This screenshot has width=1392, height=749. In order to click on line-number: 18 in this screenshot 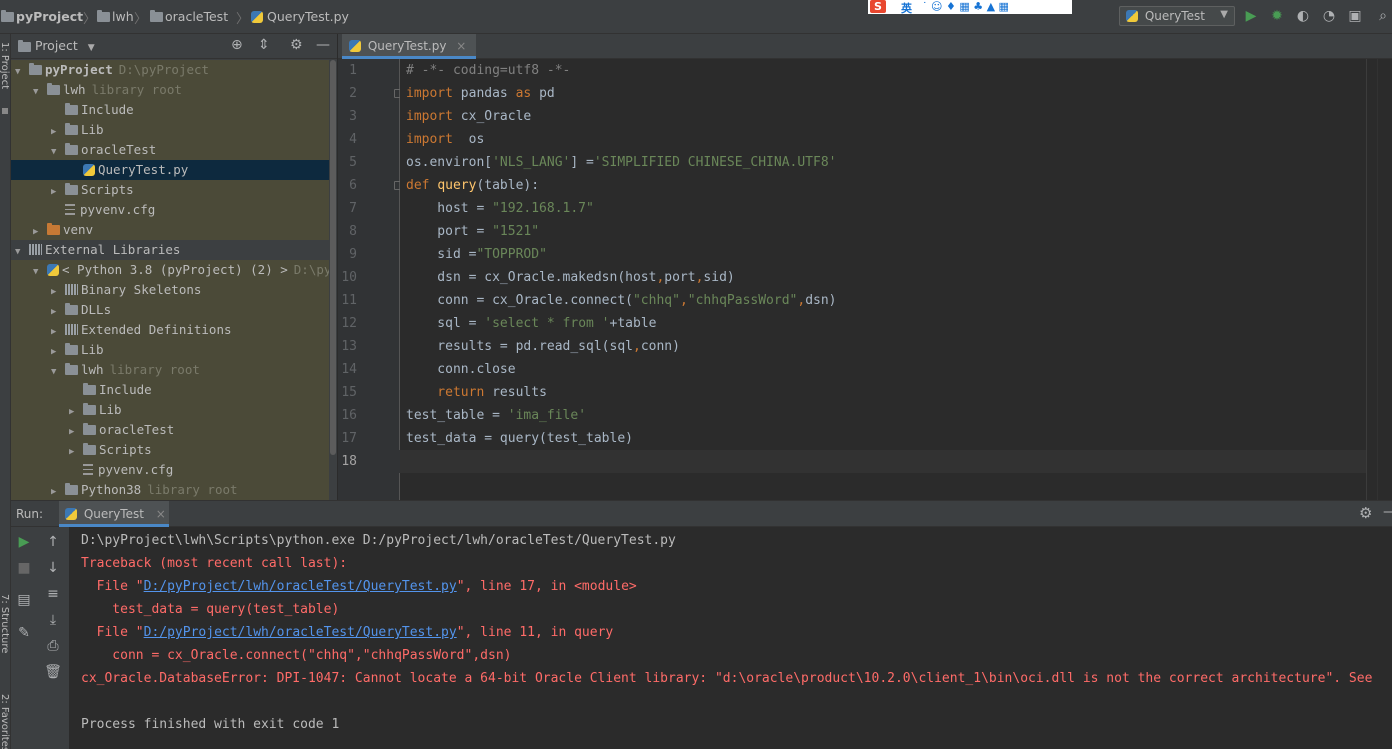, I will do `click(342, 461)`.